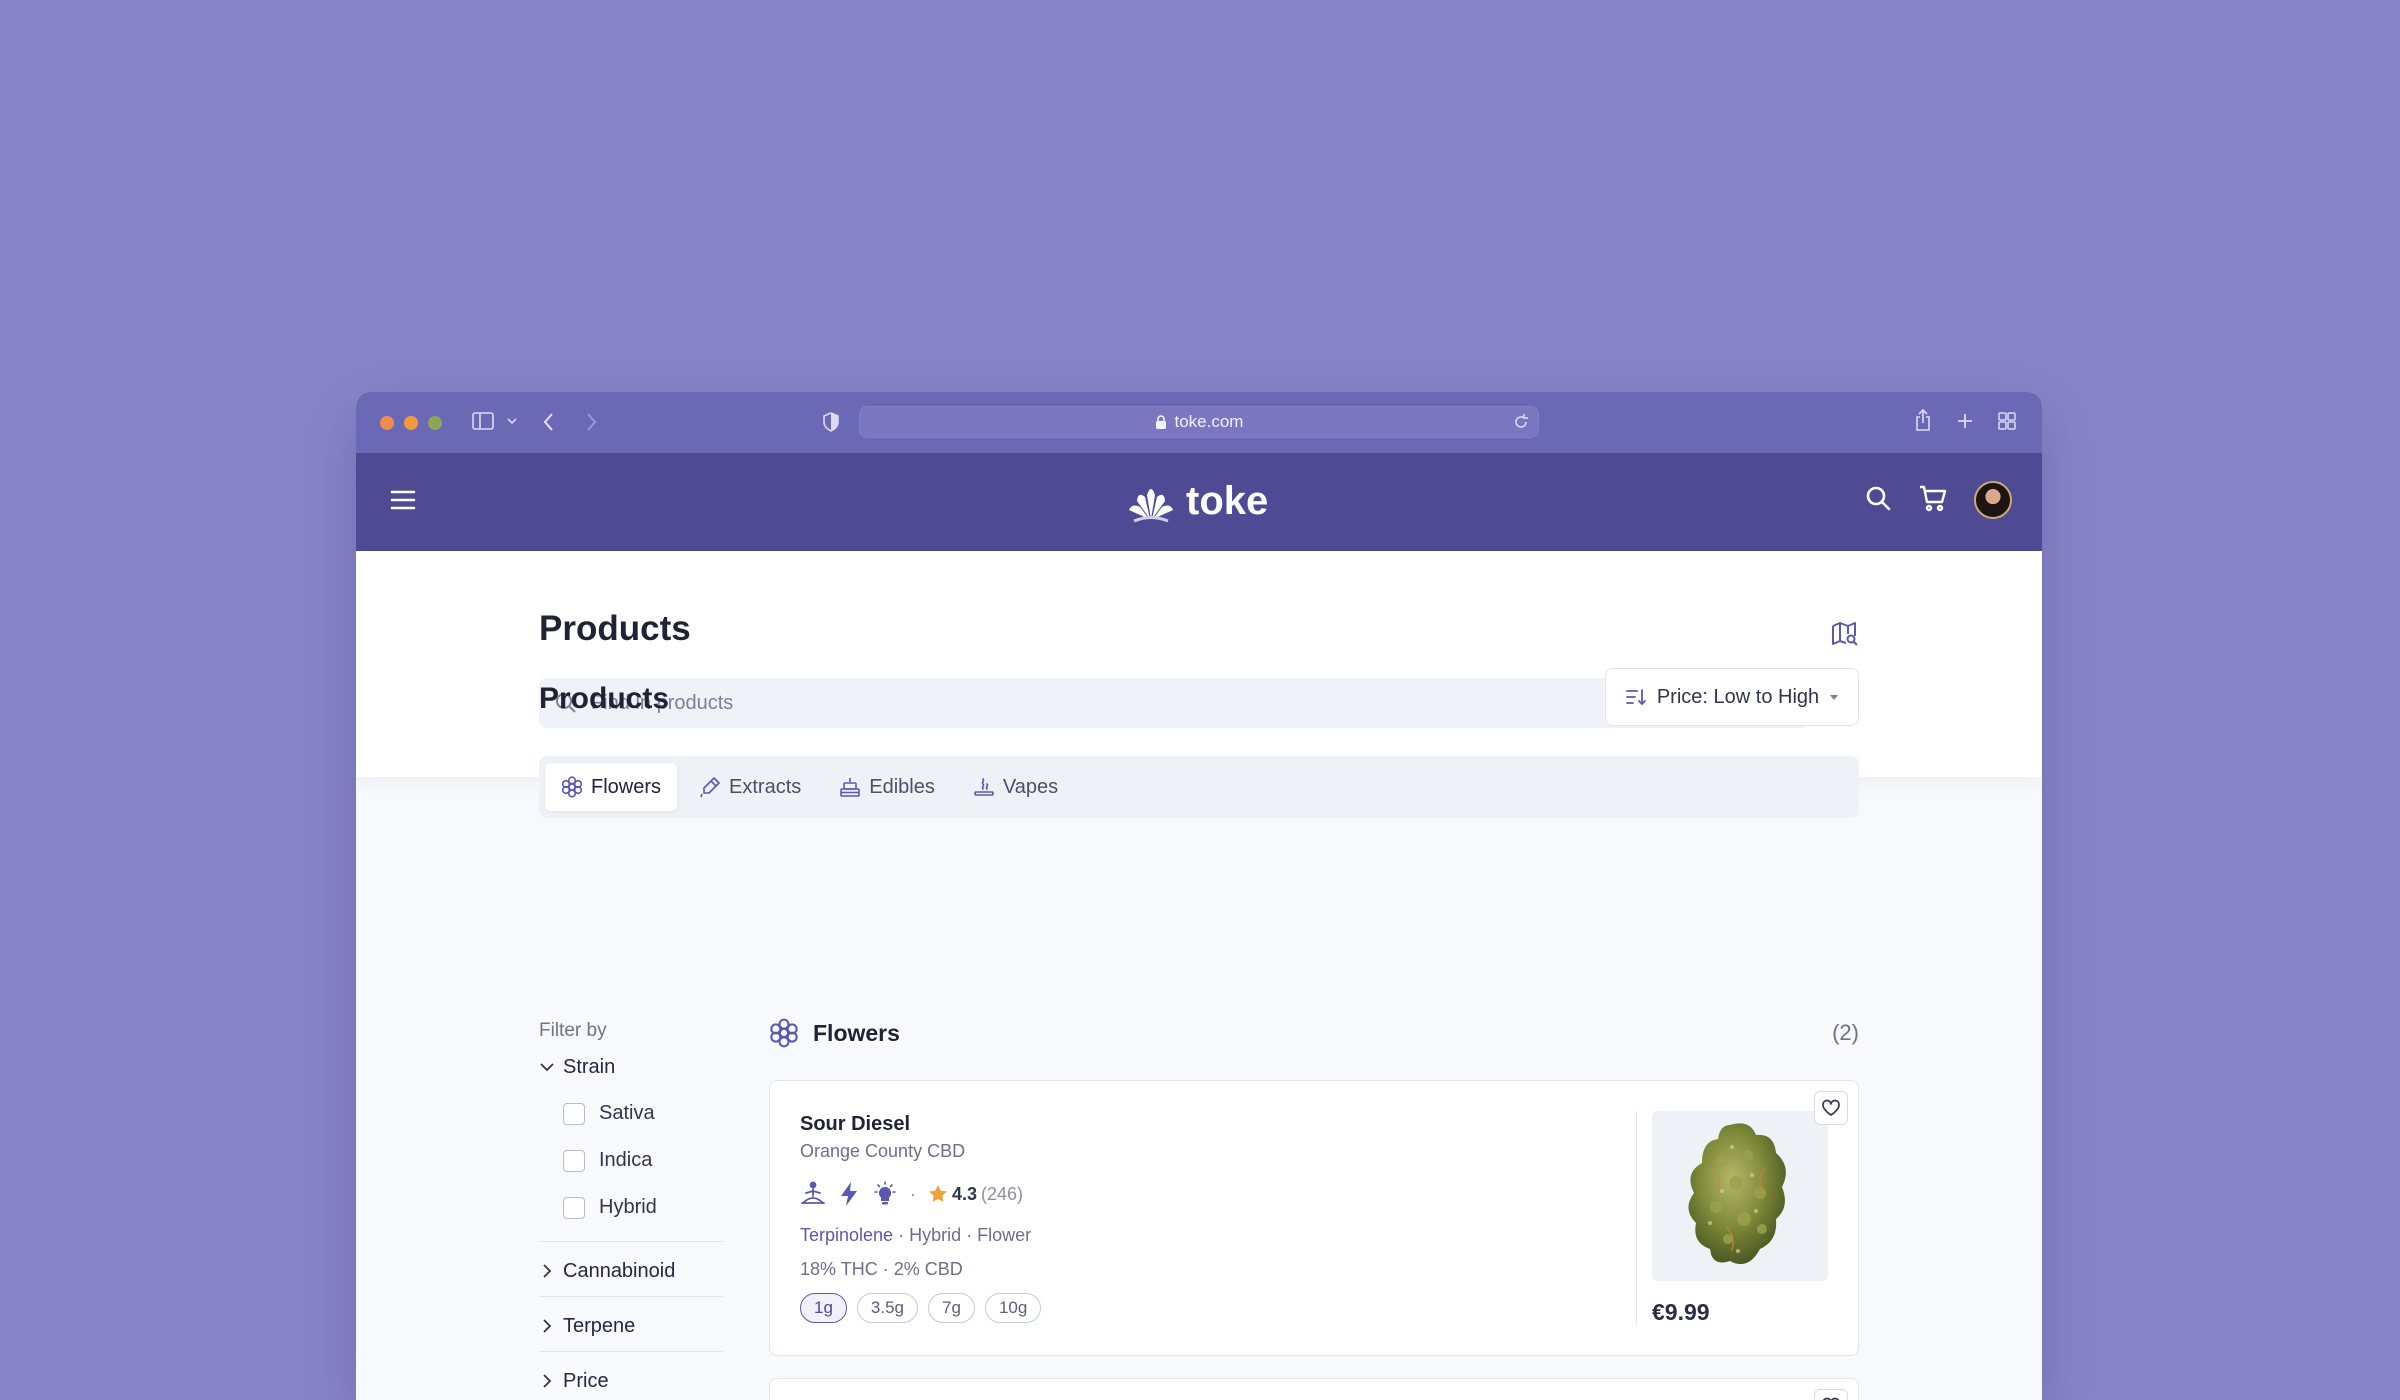  What do you see at coordinates (631, 1381) in the screenshot?
I see `filter-group-price: Price` at bounding box center [631, 1381].